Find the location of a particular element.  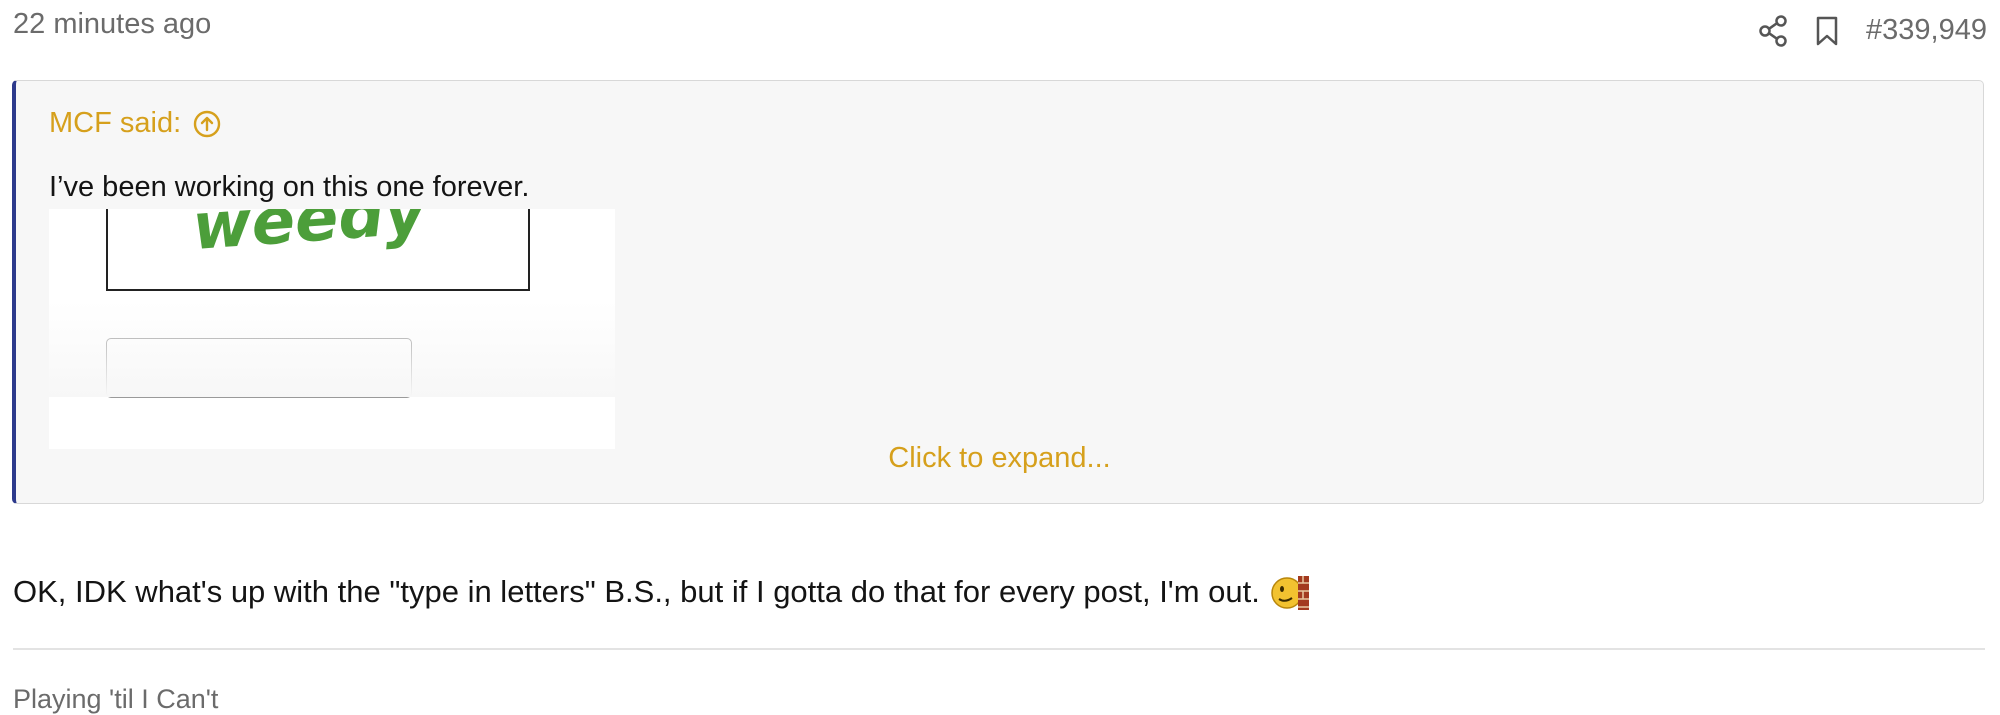

captcha-image-box: weedy is located at coordinates (318, 250).